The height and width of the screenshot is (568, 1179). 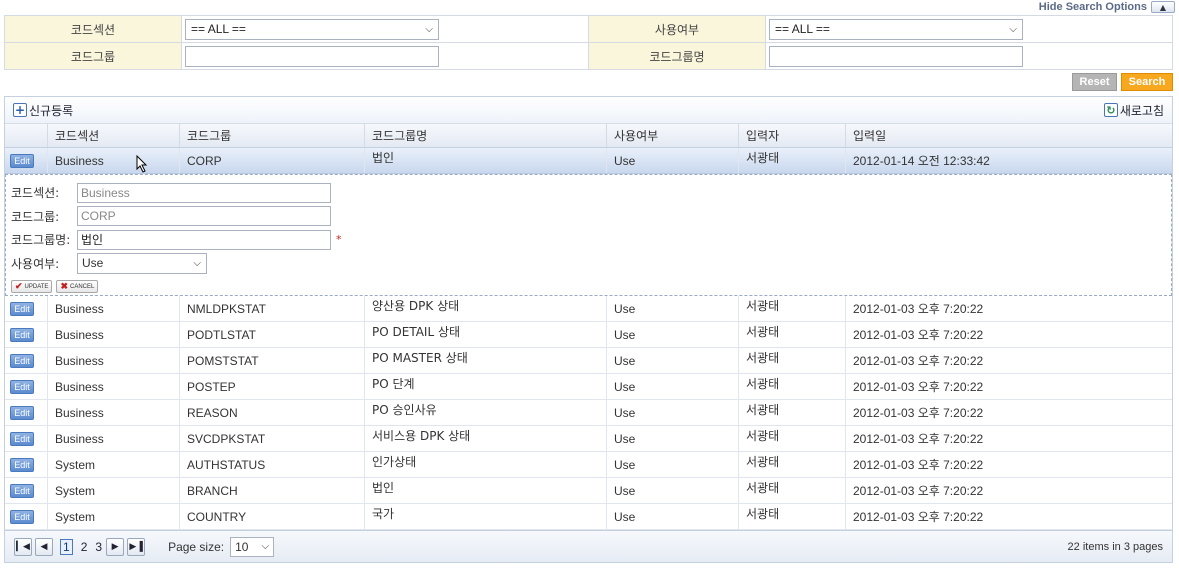 What do you see at coordinates (93, 29) in the screenshot?
I see `label-code-section: 코드섹션` at bounding box center [93, 29].